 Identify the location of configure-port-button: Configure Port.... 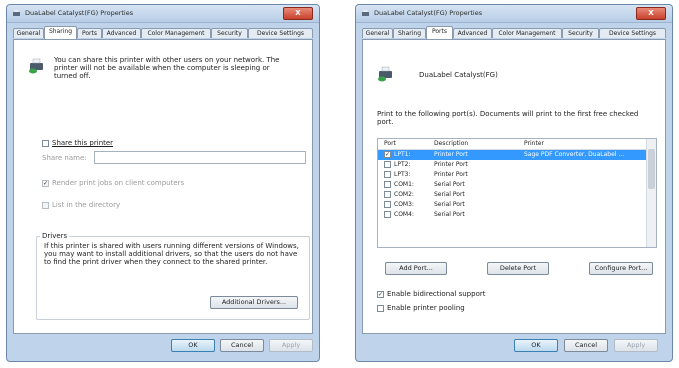
(621, 268).